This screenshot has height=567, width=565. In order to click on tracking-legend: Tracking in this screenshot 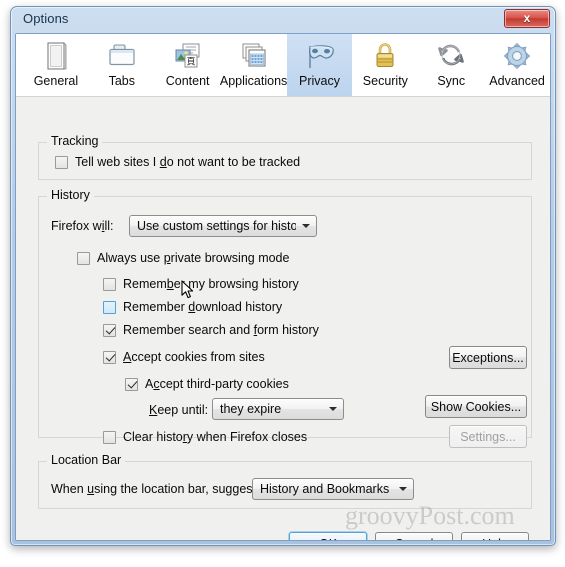, I will do `click(75, 141)`.